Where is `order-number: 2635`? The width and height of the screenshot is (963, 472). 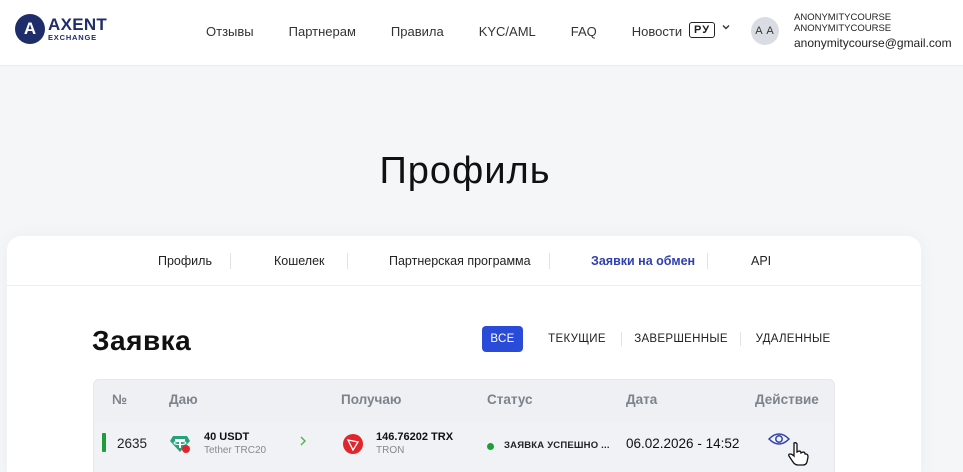 order-number: 2635 is located at coordinates (132, 443).